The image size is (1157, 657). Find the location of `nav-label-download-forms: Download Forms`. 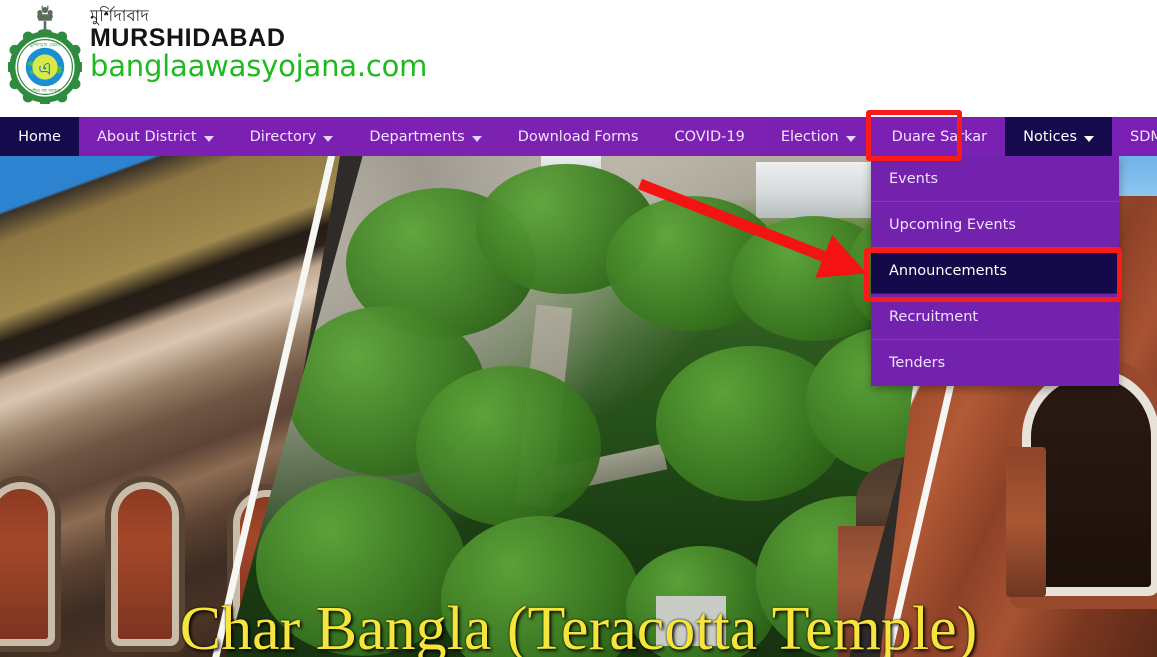

nav-label-download-forms: Download Forms is located at coordinates (578, 136).